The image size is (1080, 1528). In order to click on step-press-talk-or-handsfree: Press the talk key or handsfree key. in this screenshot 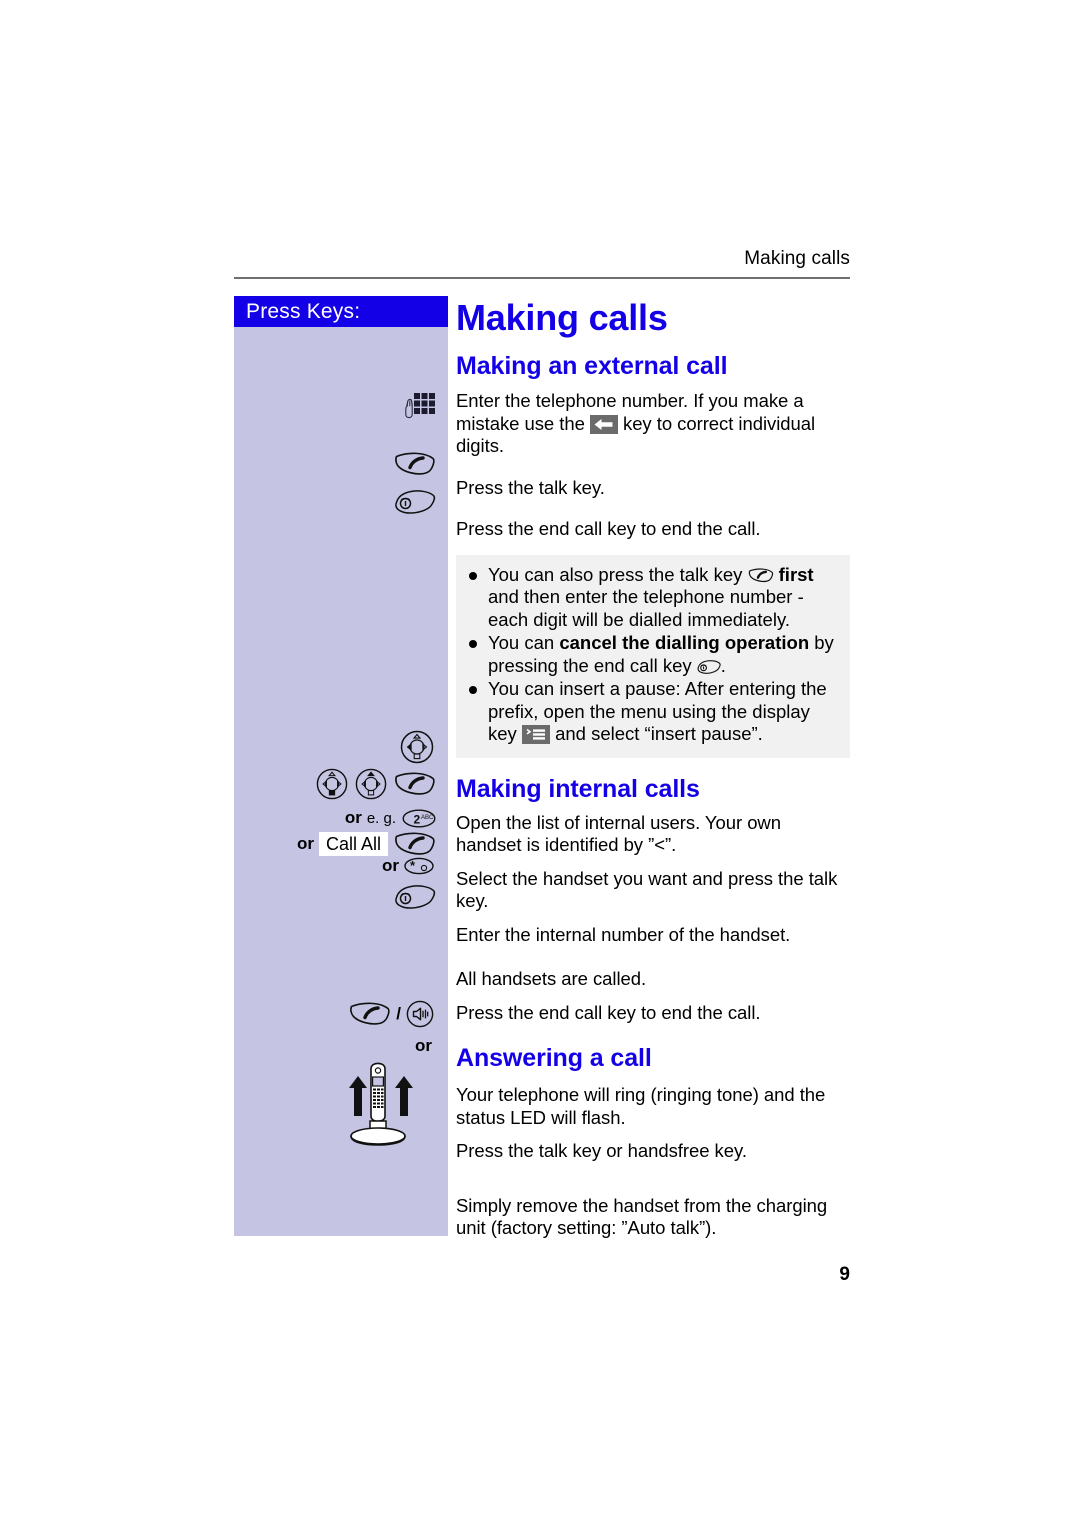, I will do `click(601, 1150)`.